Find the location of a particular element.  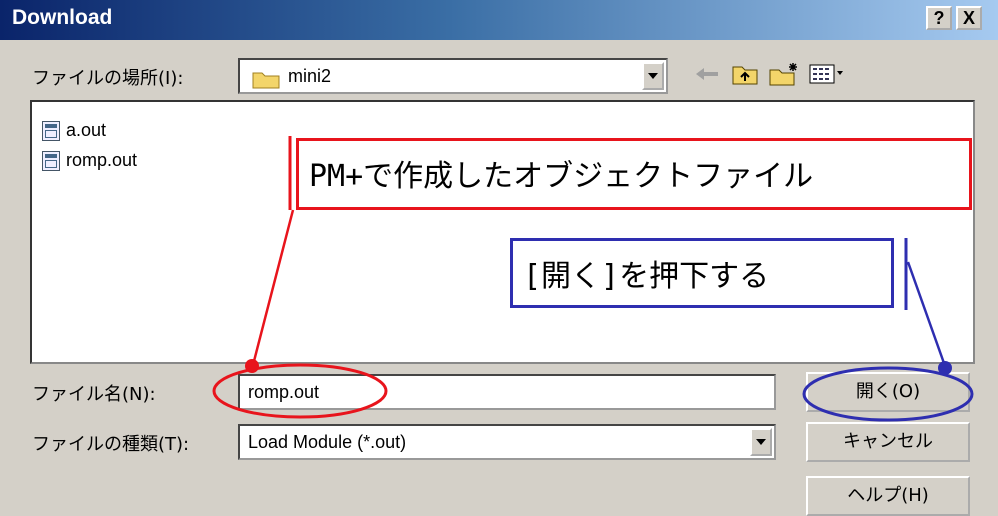

new-folder-icon is located at coordinates (784, 74).